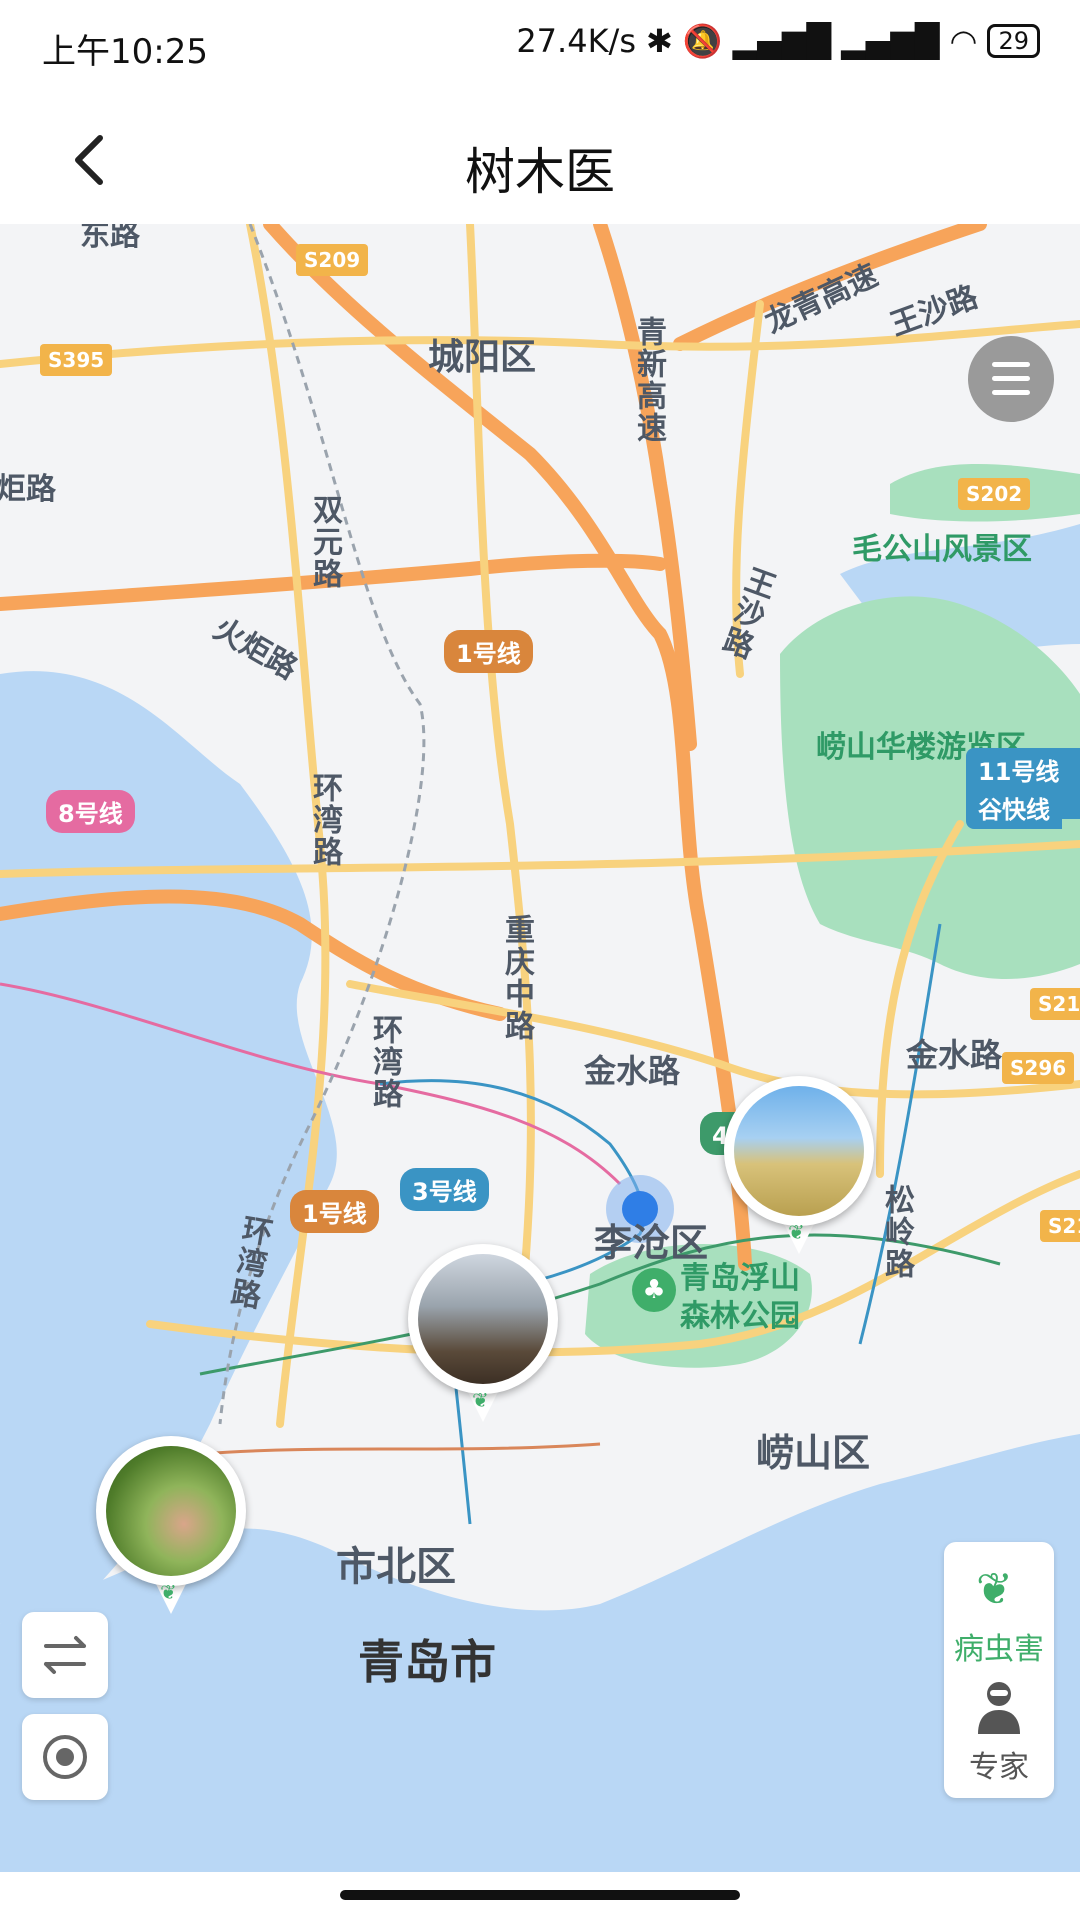 This screenshot has height=1920, width=1080. What do you see at coordinates (396, 1567) in the screenshot?
I see `district-label: 市北区` at bounding box center [396, 1567].